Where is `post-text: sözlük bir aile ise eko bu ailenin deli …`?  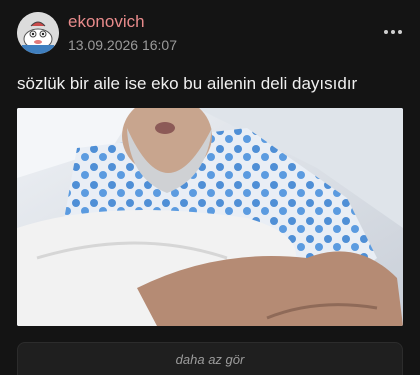 post-text: sözlük bir aile ise eko bu ailenin deli … is located at coordinates (187, 83).